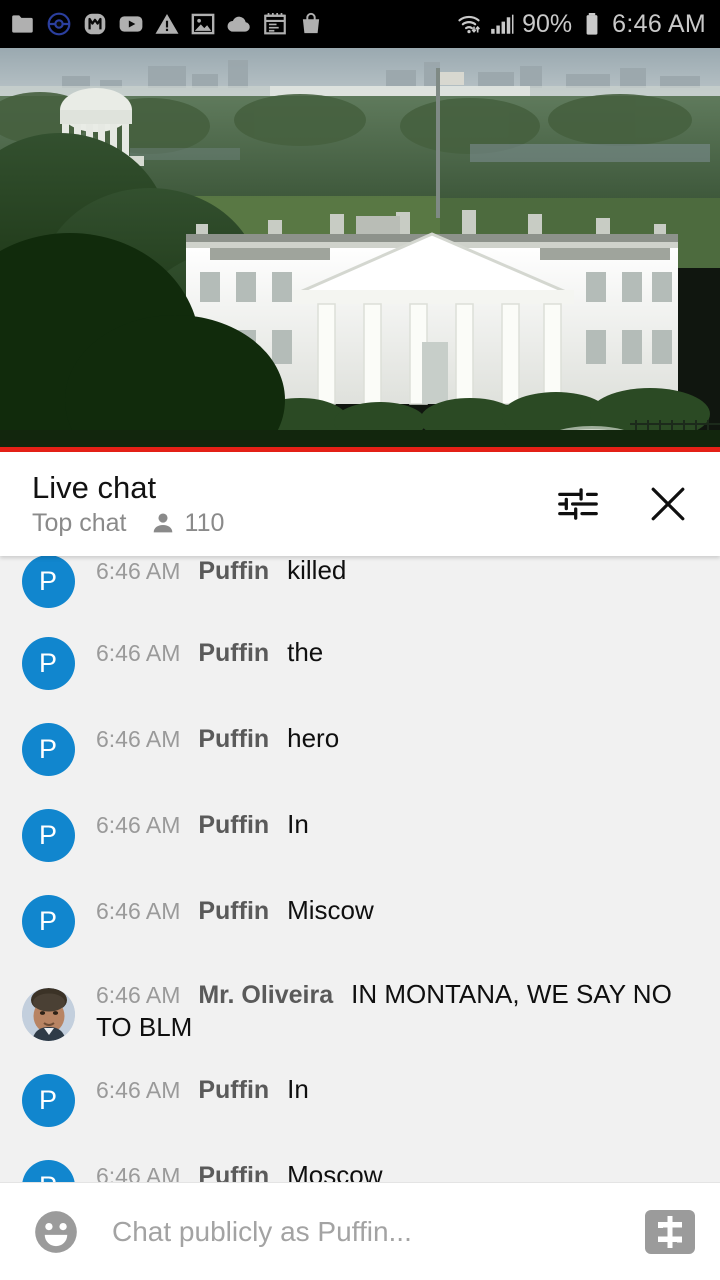 The width and height of the screenshot is (720, 1280). I want to click on live-chat-actions, so click(623, 504).